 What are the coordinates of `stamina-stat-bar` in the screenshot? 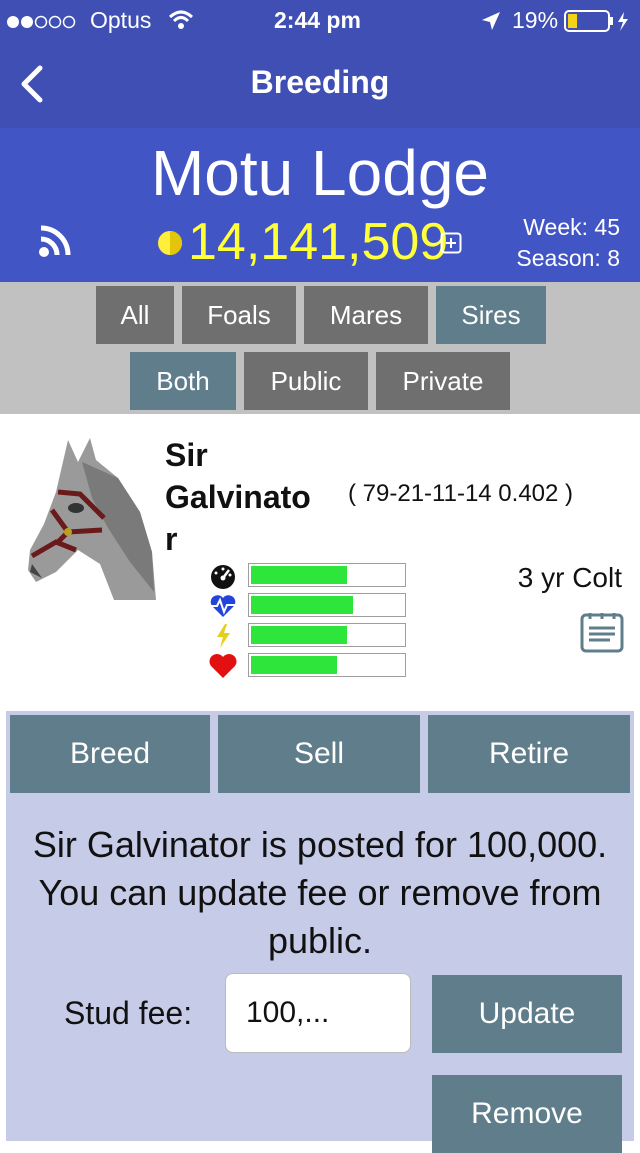 It's located at (327, 605).